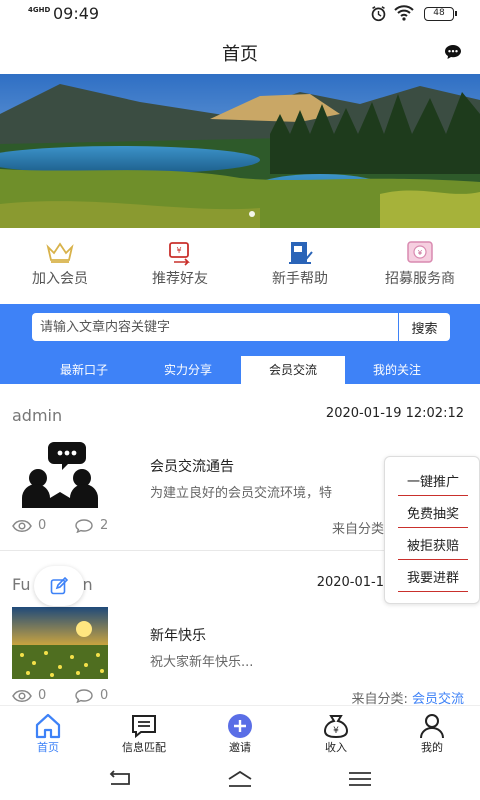  I want to click on plus-circle-icon, so click(240, 726).